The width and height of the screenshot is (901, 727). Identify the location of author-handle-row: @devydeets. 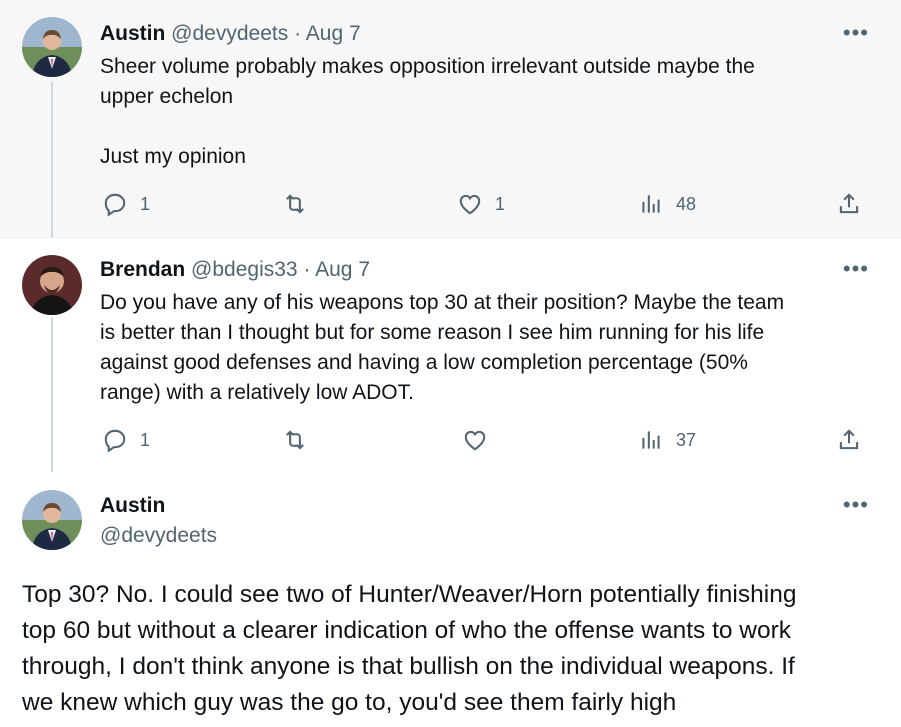
(158, 536).